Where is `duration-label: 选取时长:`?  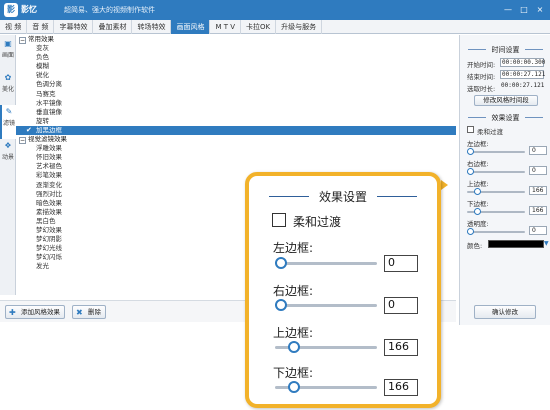 duration-label: 选取时长: is located at coordinates (481, 89).